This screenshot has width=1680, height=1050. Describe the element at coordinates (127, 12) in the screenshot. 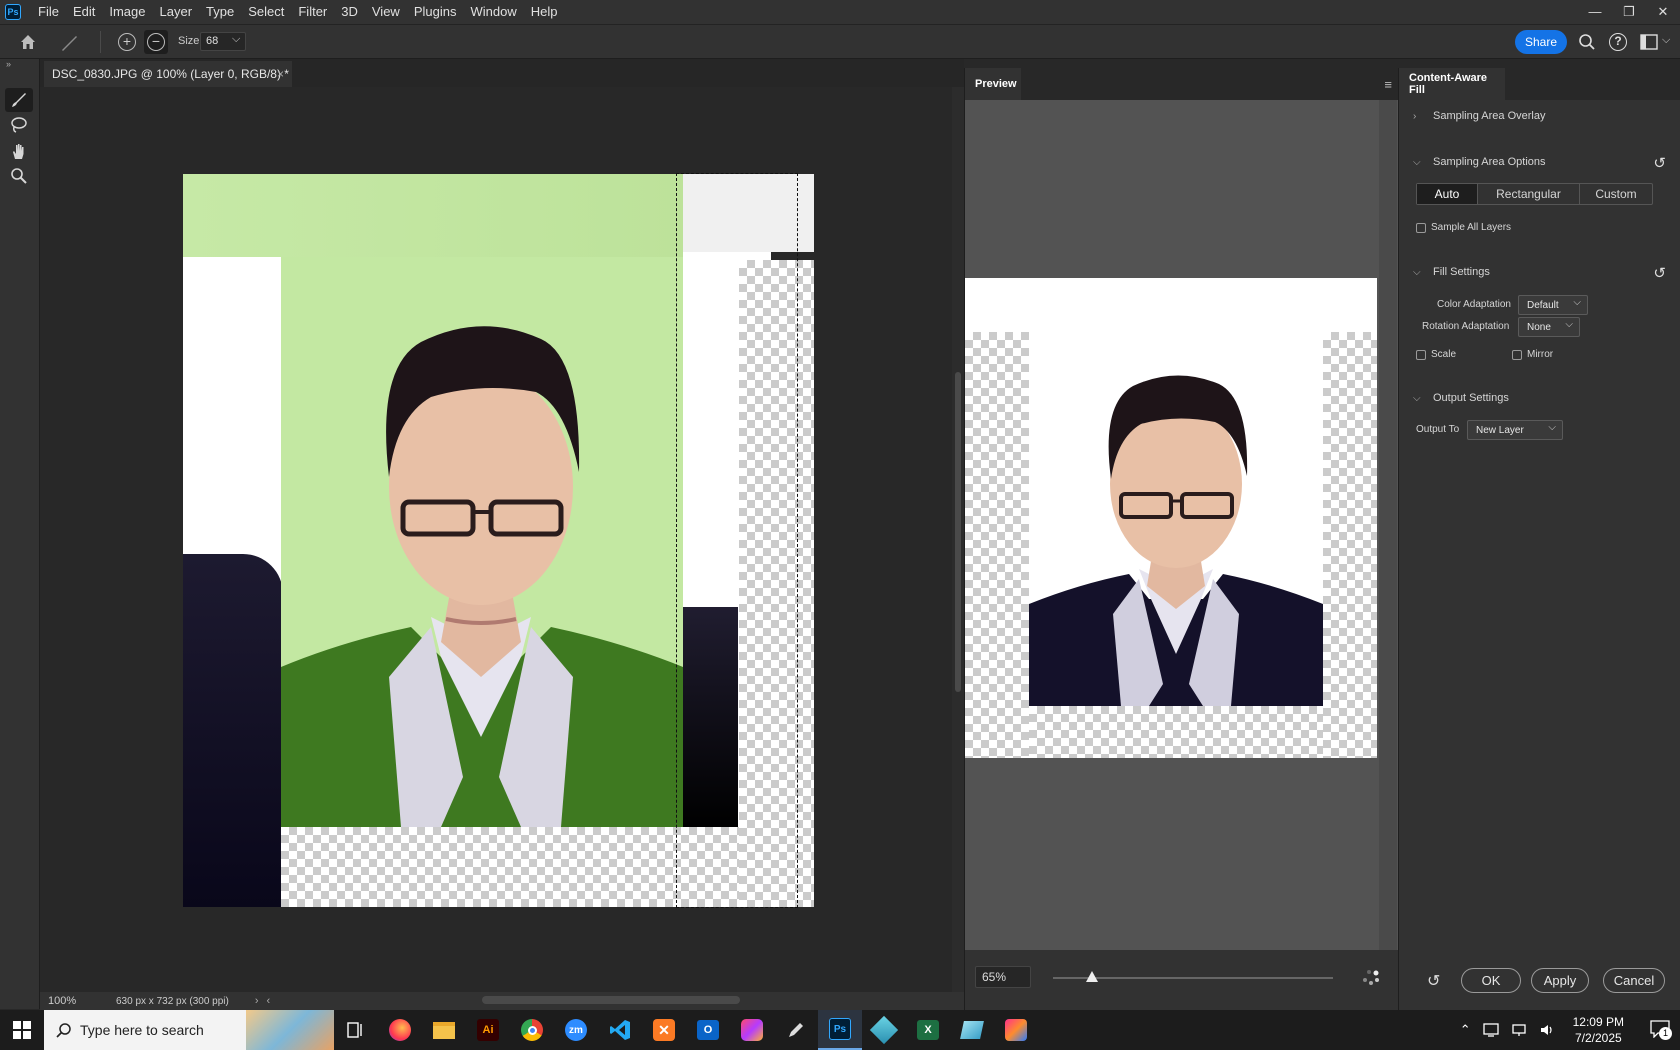

I see `menu-image: Image` at that location.